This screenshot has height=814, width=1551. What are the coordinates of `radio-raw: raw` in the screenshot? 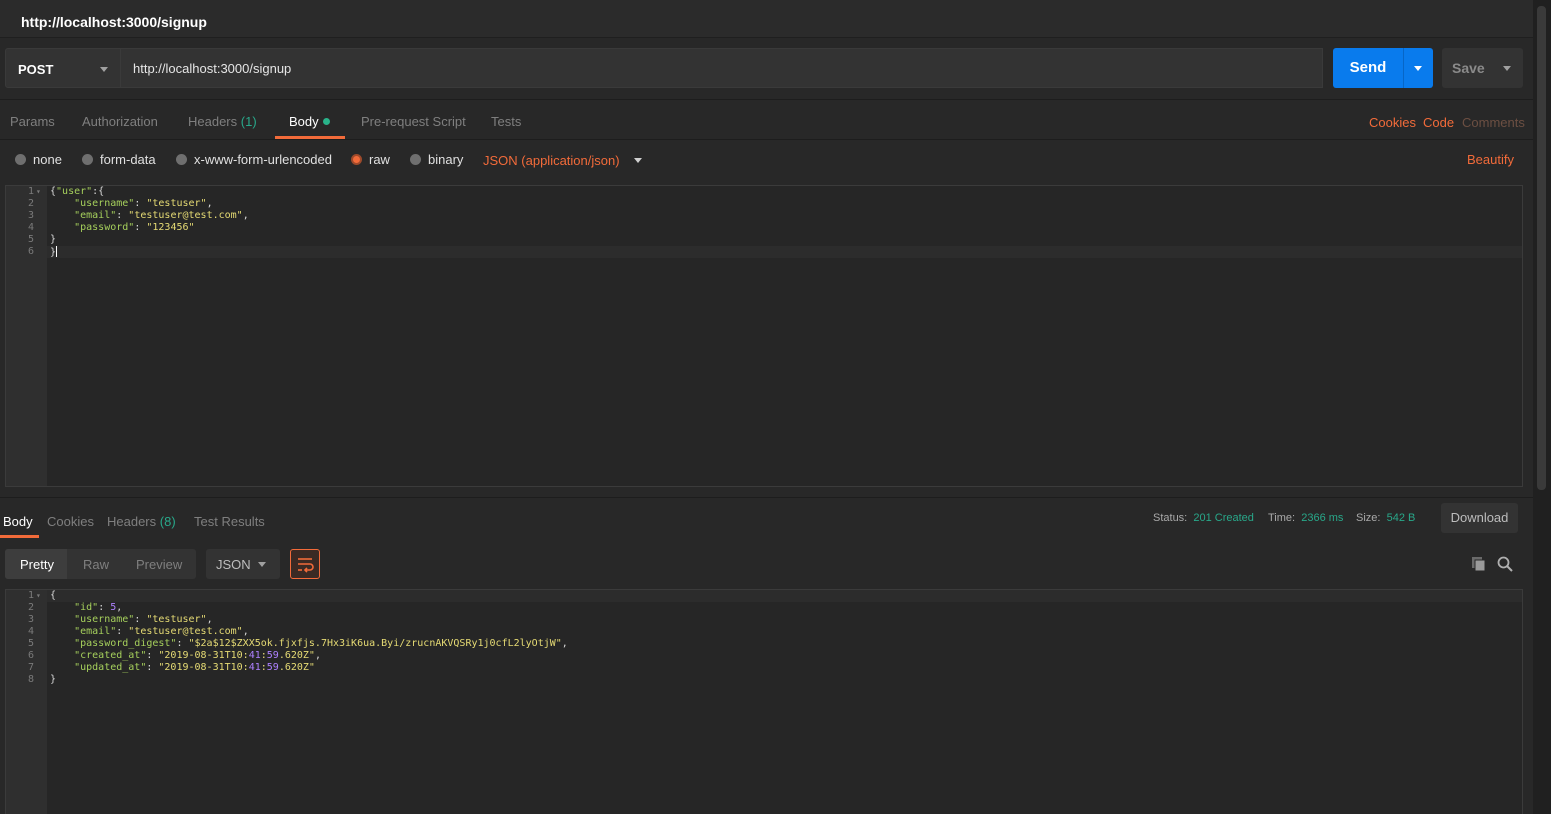 It's located at (370, 159).